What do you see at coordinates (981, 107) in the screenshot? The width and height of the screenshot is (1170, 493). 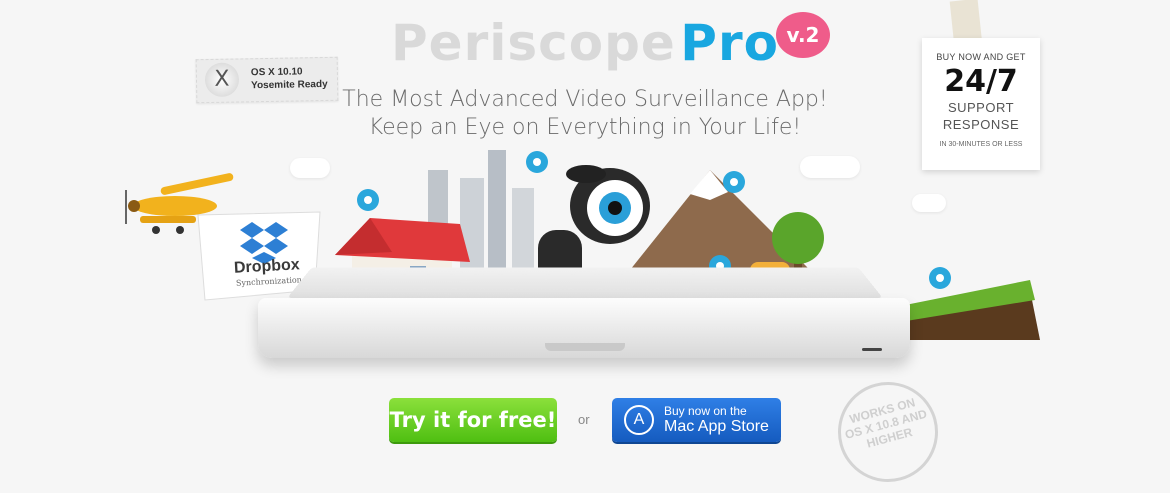 I see `note-support: SUPPORT` at bounding box center [981, 107].